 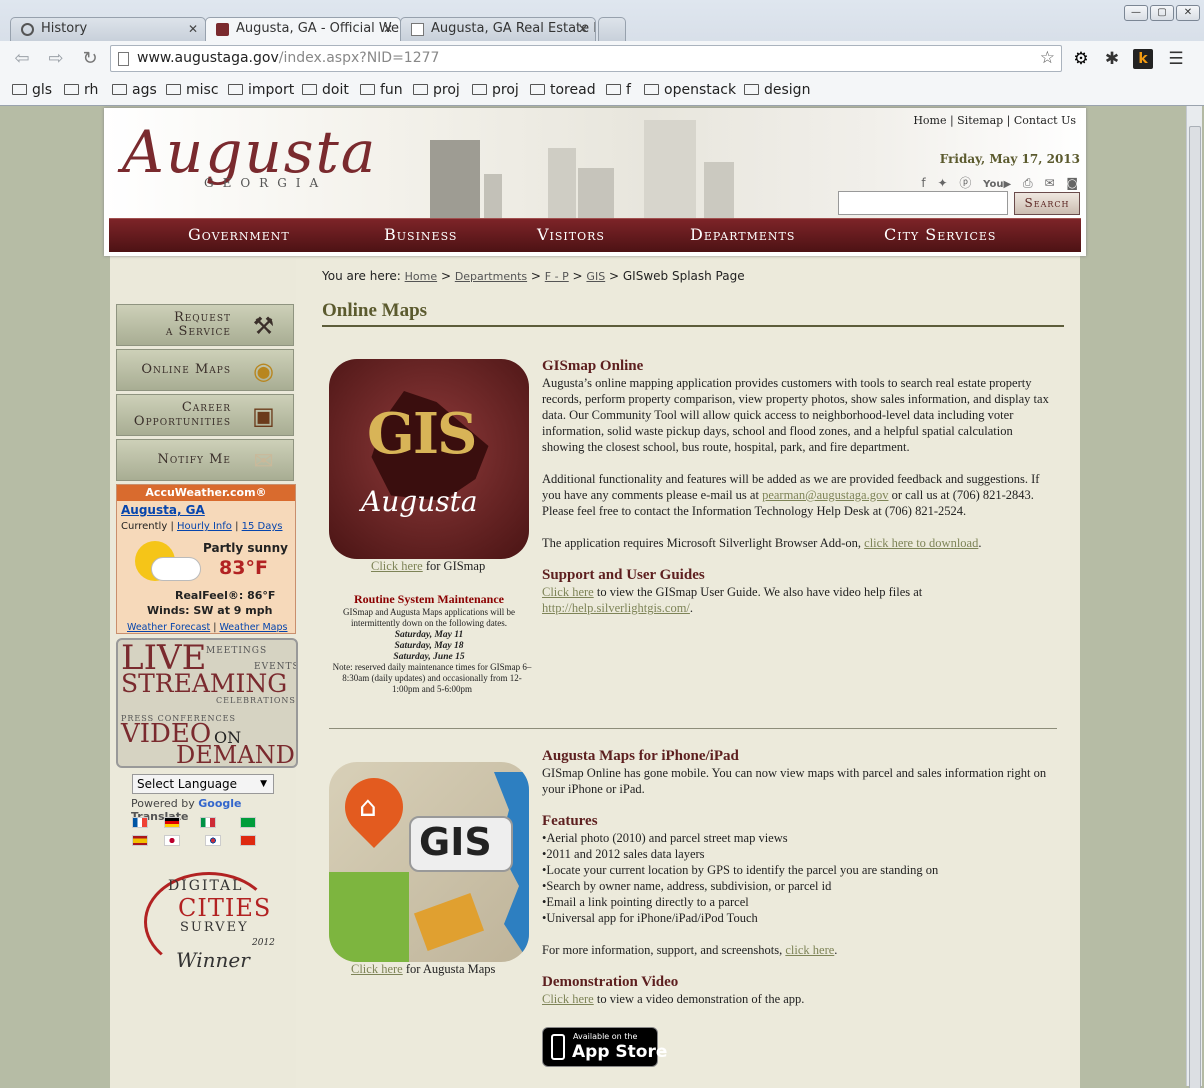 I want to click on bookmark-folder: import, so click(x=261, y=90).